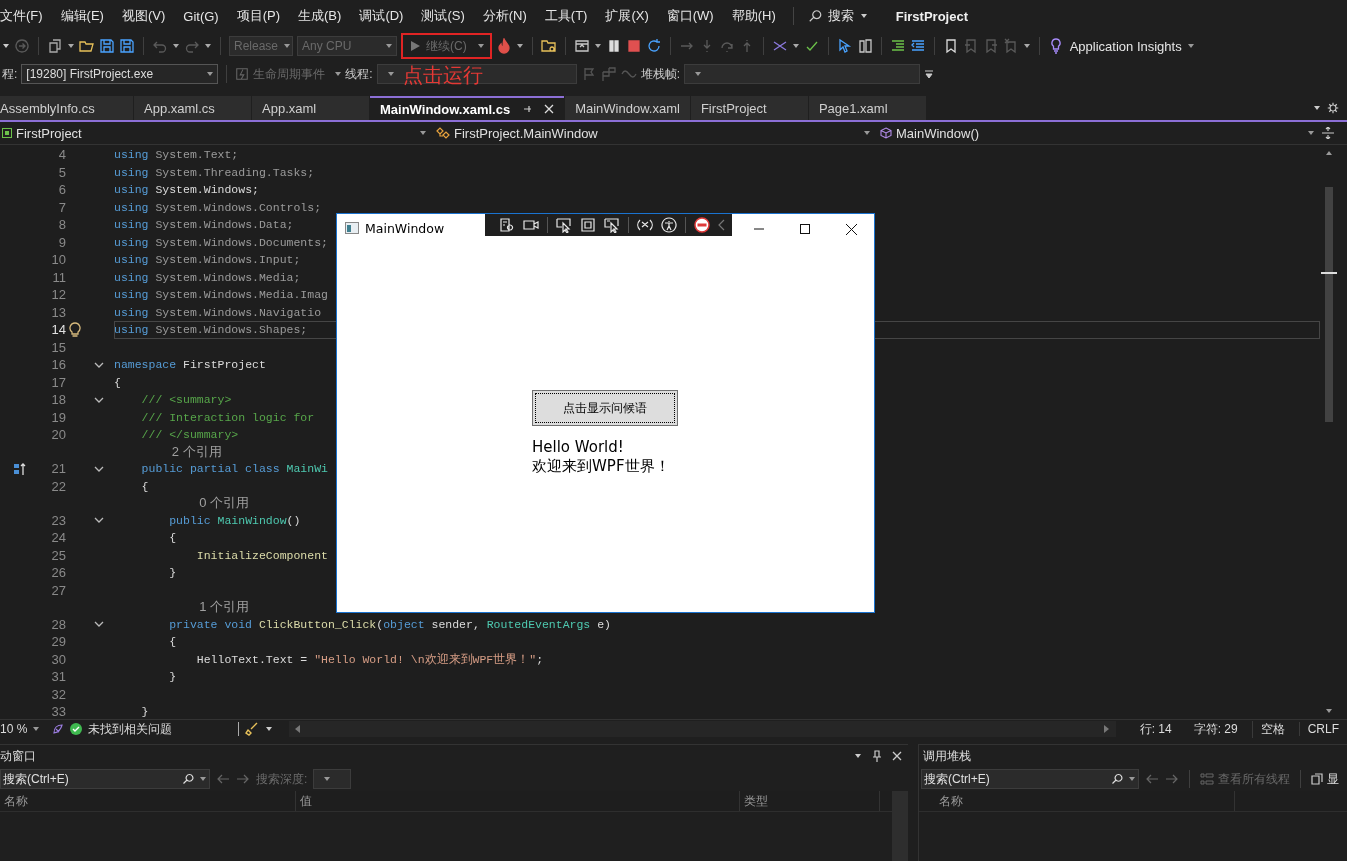 This screenshot has width=1347, height=861. I want to click on application-insights-button: Application Insights, so click(1131, 46).